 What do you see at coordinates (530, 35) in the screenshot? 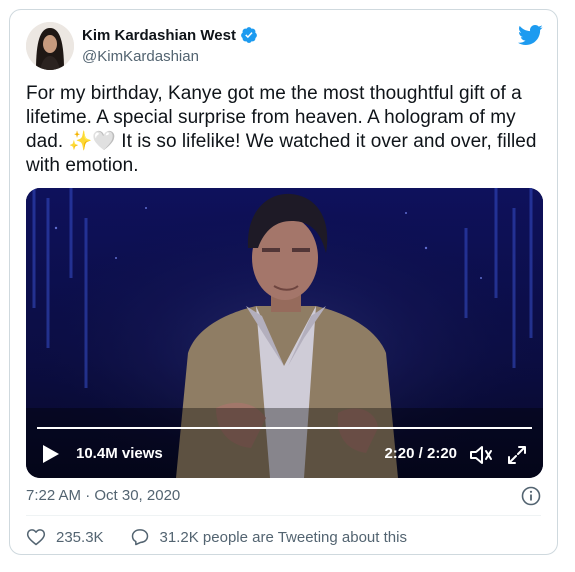
I see `twitter-bird-icon` at bounding box center [530, 35].